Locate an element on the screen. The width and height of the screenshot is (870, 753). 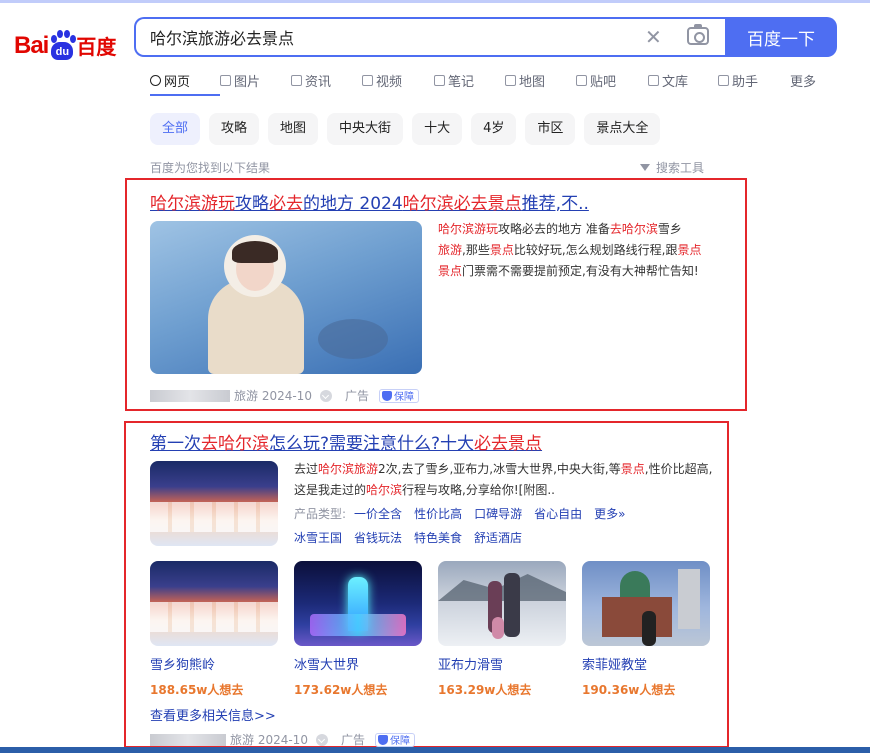
tag-hotel: 舒适酒店 is located at coordinates (498, 537).